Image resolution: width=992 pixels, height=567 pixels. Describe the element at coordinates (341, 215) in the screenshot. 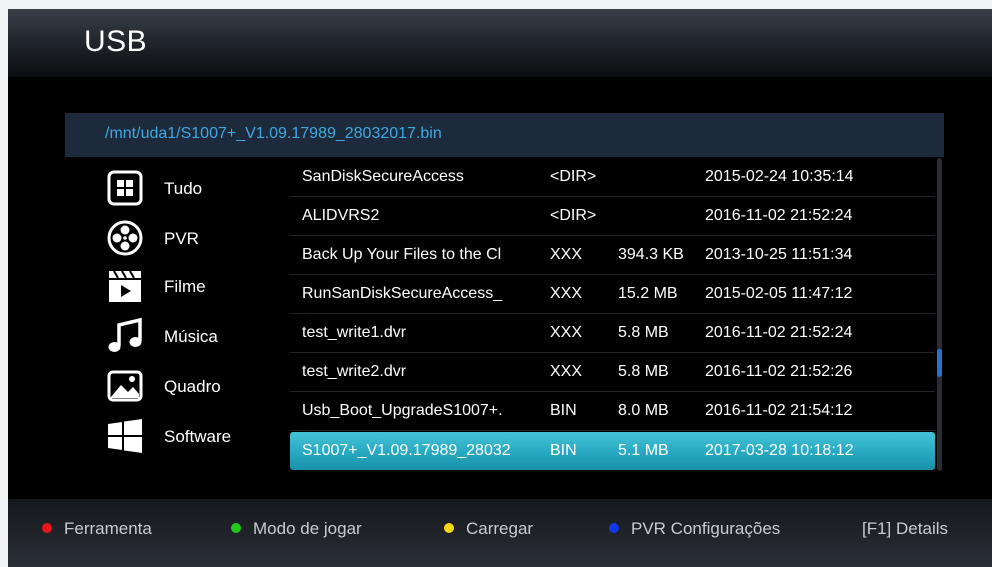

I see `file-name: ALIDVRS2` at that location.